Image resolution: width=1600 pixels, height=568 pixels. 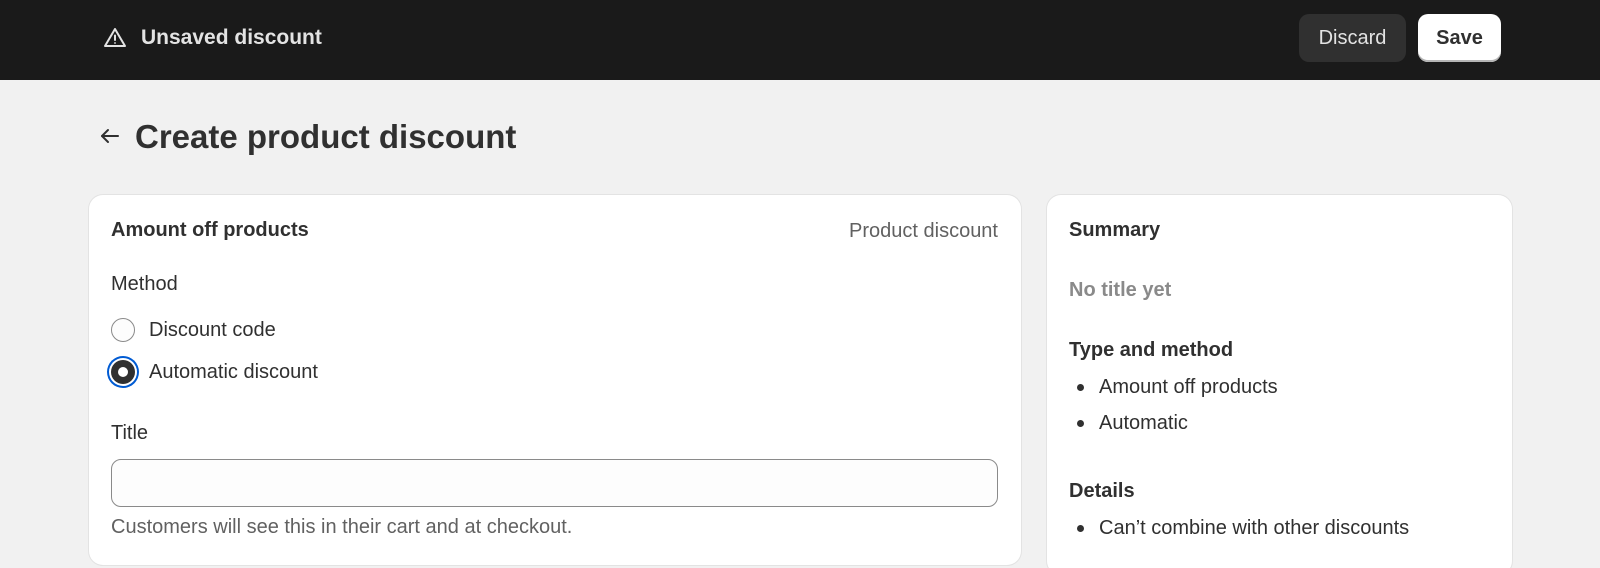 What do you see at coordinates (923, 231) in the screenshot?
I see `discount-type-label: Product discount` at bounding box center [923, 231].